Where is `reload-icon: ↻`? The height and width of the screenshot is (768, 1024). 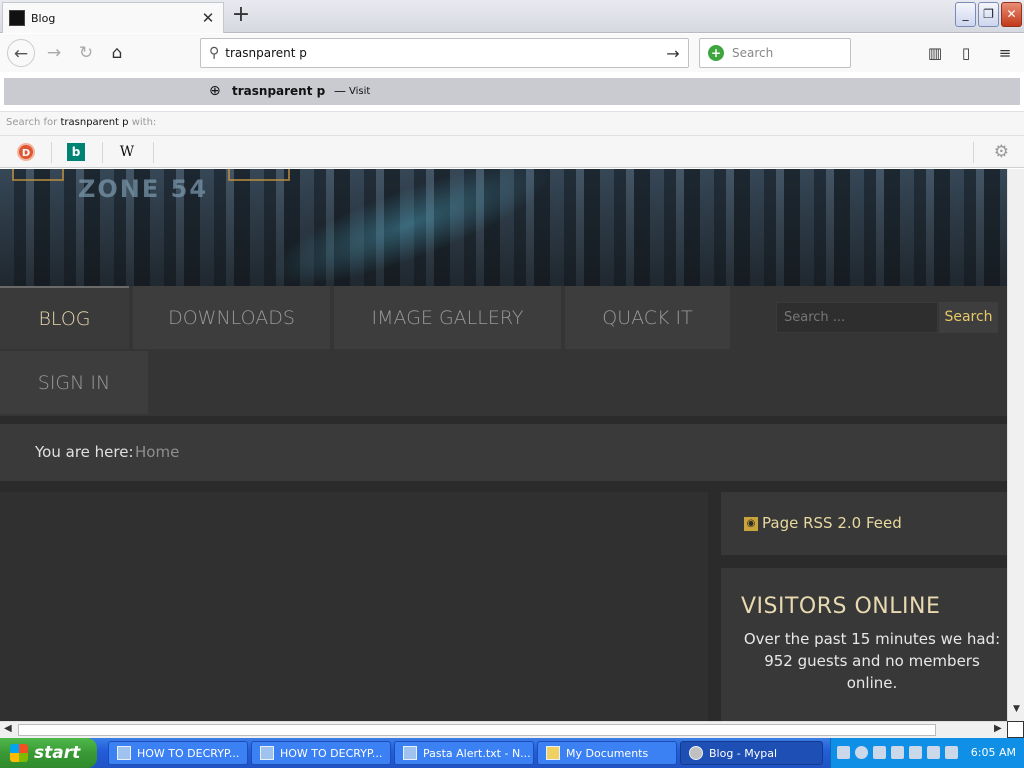
reload-icon: ↻ is located at coordinates (86, 53).